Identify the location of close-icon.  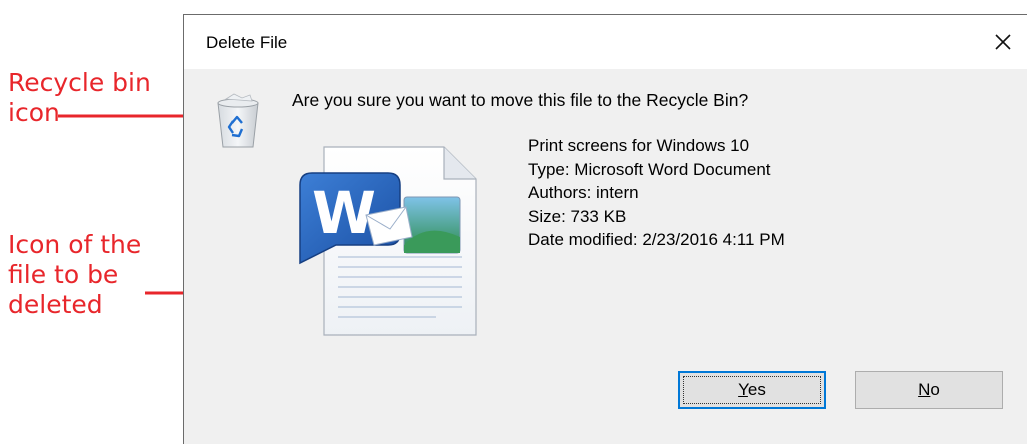
(1003, 42).